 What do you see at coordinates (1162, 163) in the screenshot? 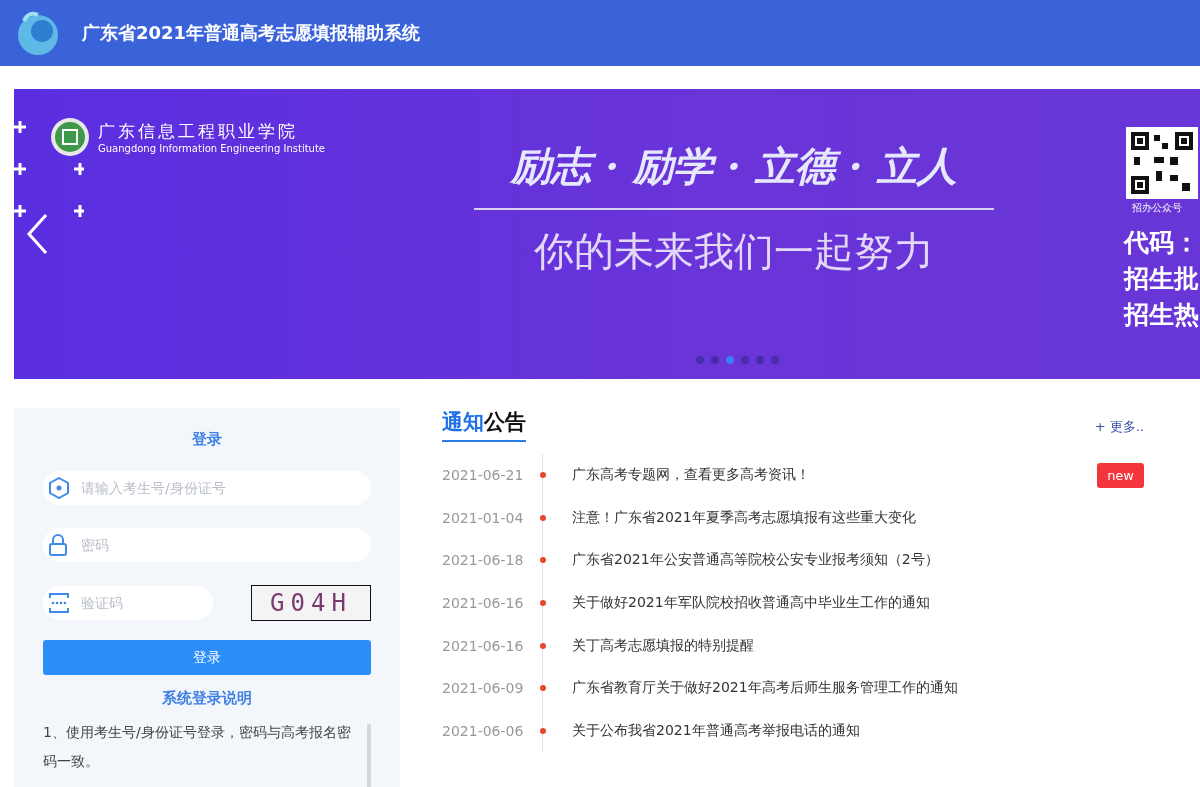
I see `qr-code-icon` at bounding box center [1162, 163].